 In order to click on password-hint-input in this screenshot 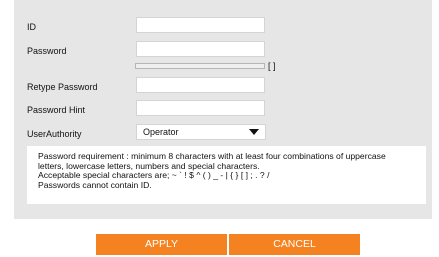, I will do `click(200, 108)`.